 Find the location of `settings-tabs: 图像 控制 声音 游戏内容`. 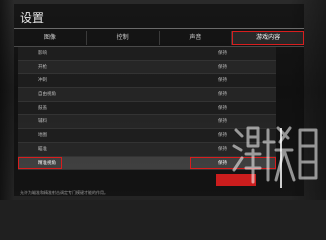

settings-tabs: 图像 控制 声音 游戏内容 is located at coordinates (159, 38).